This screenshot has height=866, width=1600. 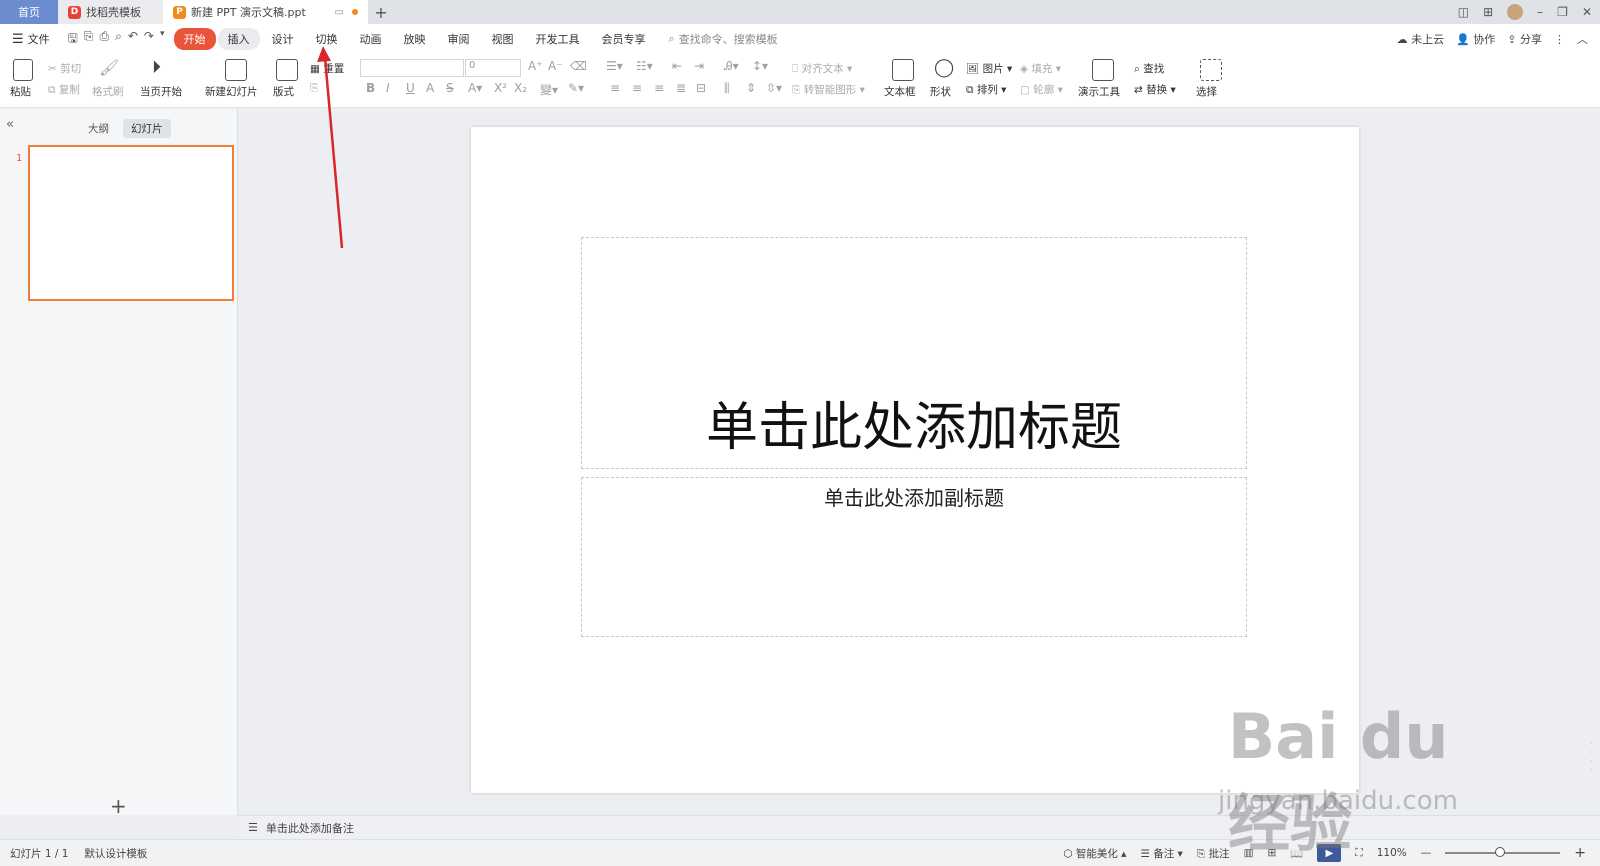 What do you see at coordinates (131, 223) in the screenshot?
I see `slide-thumbnail` at bounding box center [131, 223].